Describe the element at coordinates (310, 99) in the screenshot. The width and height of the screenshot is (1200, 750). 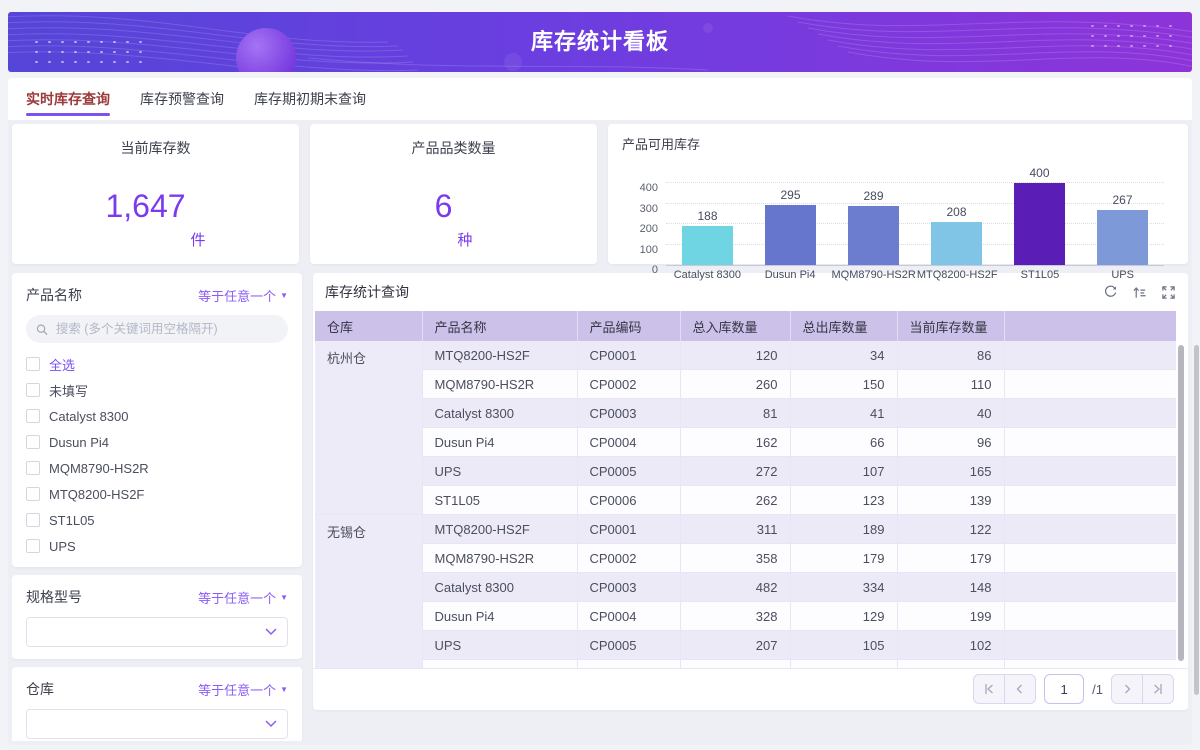
I see `tab-3: 库存期初期末查询` at that location.